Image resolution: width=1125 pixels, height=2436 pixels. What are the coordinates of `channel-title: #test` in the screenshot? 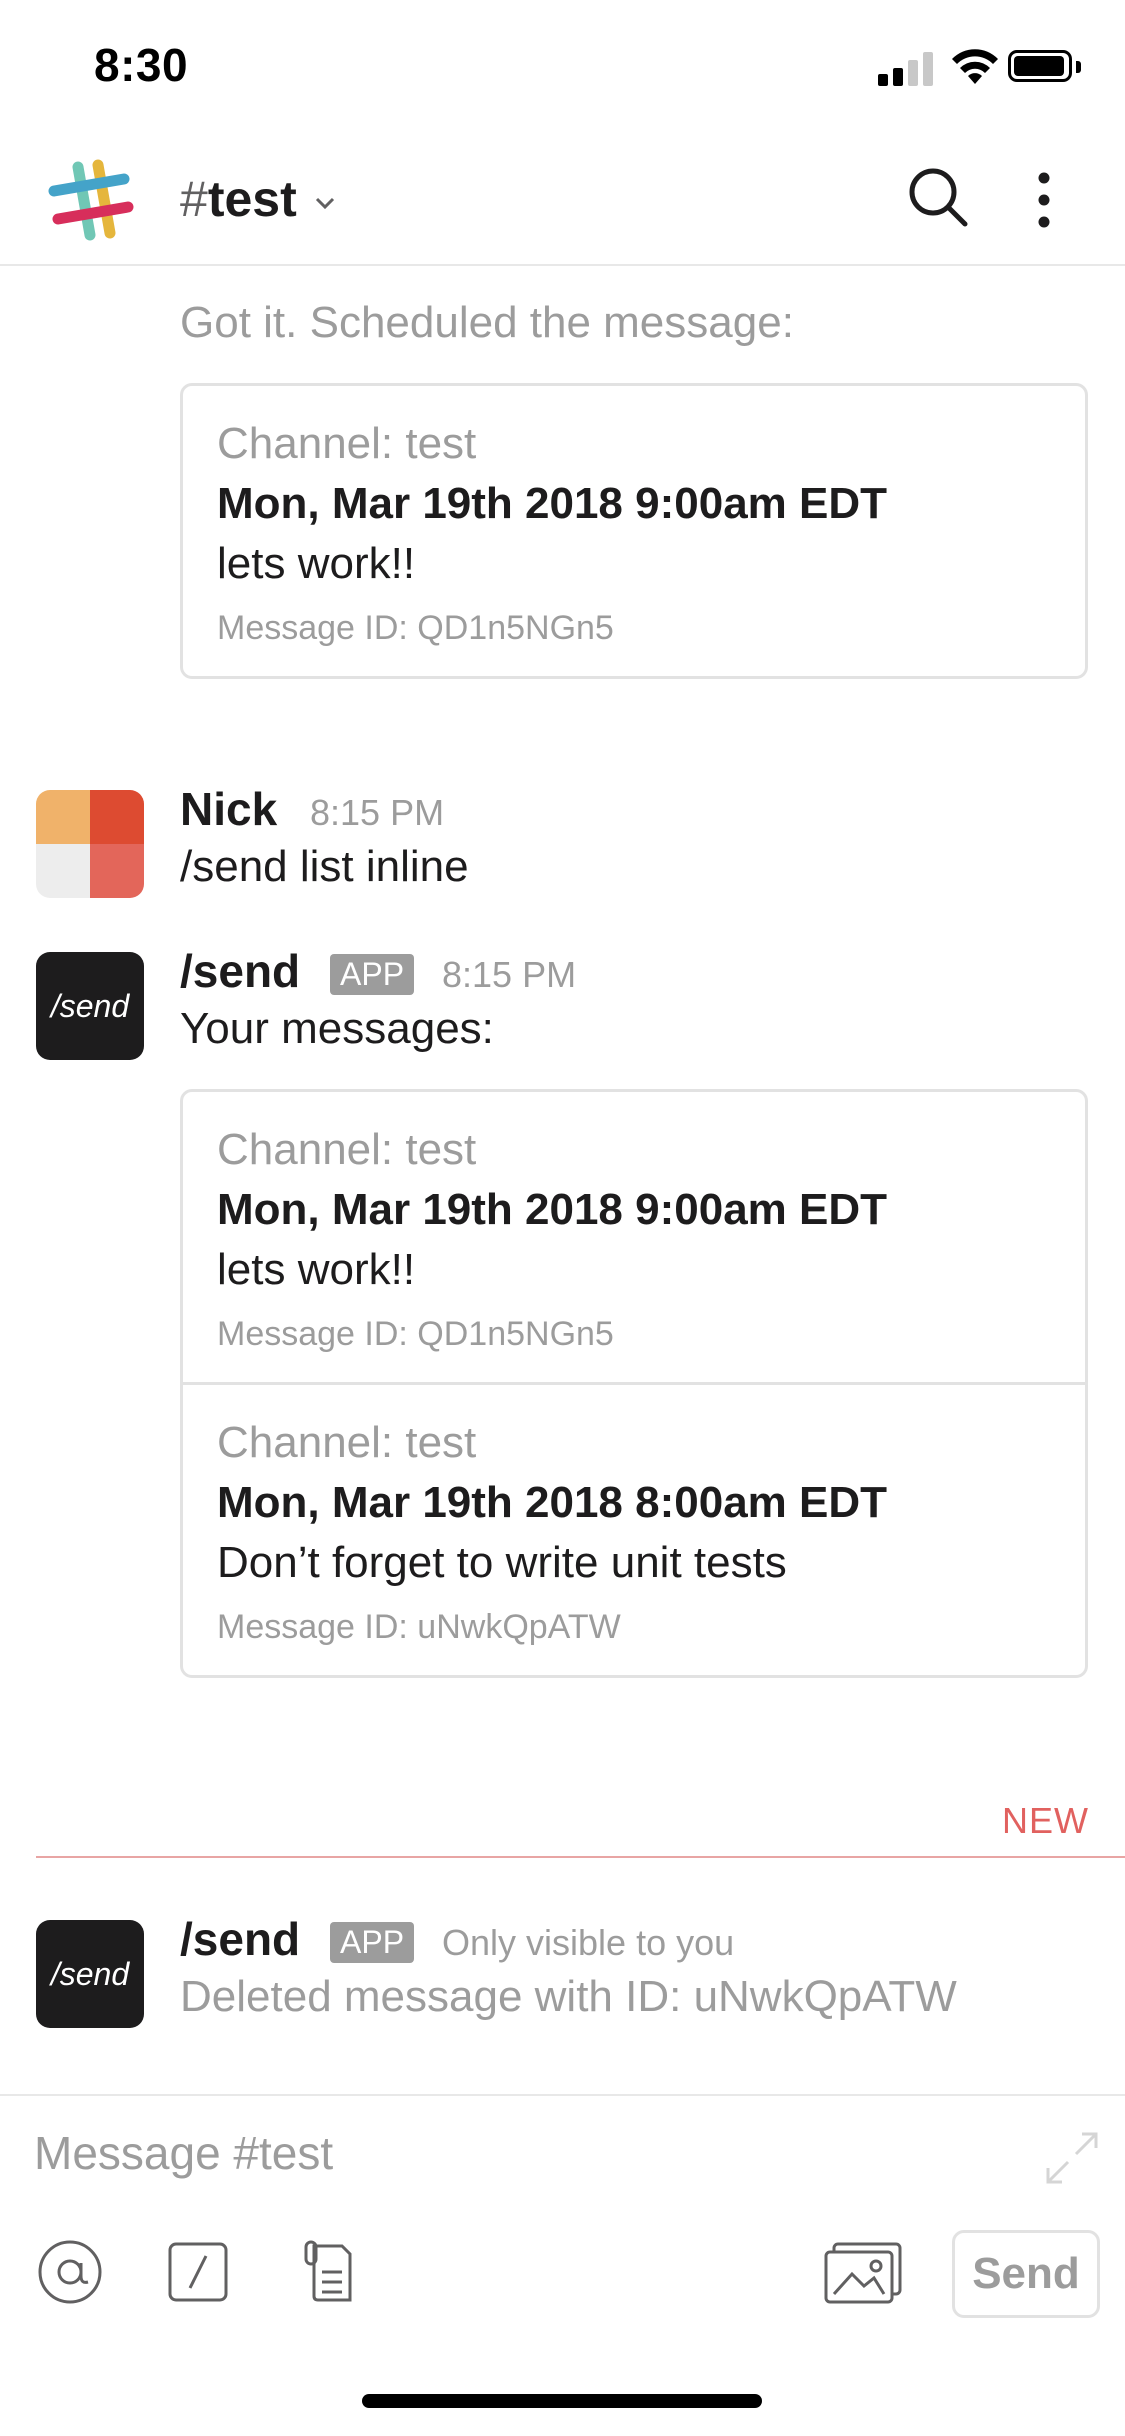 It's located at (238, 199).